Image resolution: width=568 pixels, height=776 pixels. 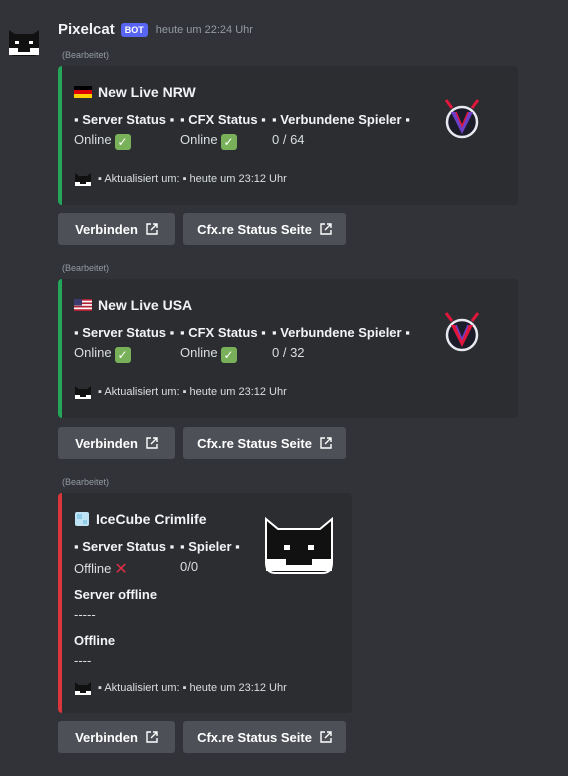 What do you see at coordinates (83, 92) in the screenshot?
I see `flag-germany-icon` at bounding box center [83, 92].